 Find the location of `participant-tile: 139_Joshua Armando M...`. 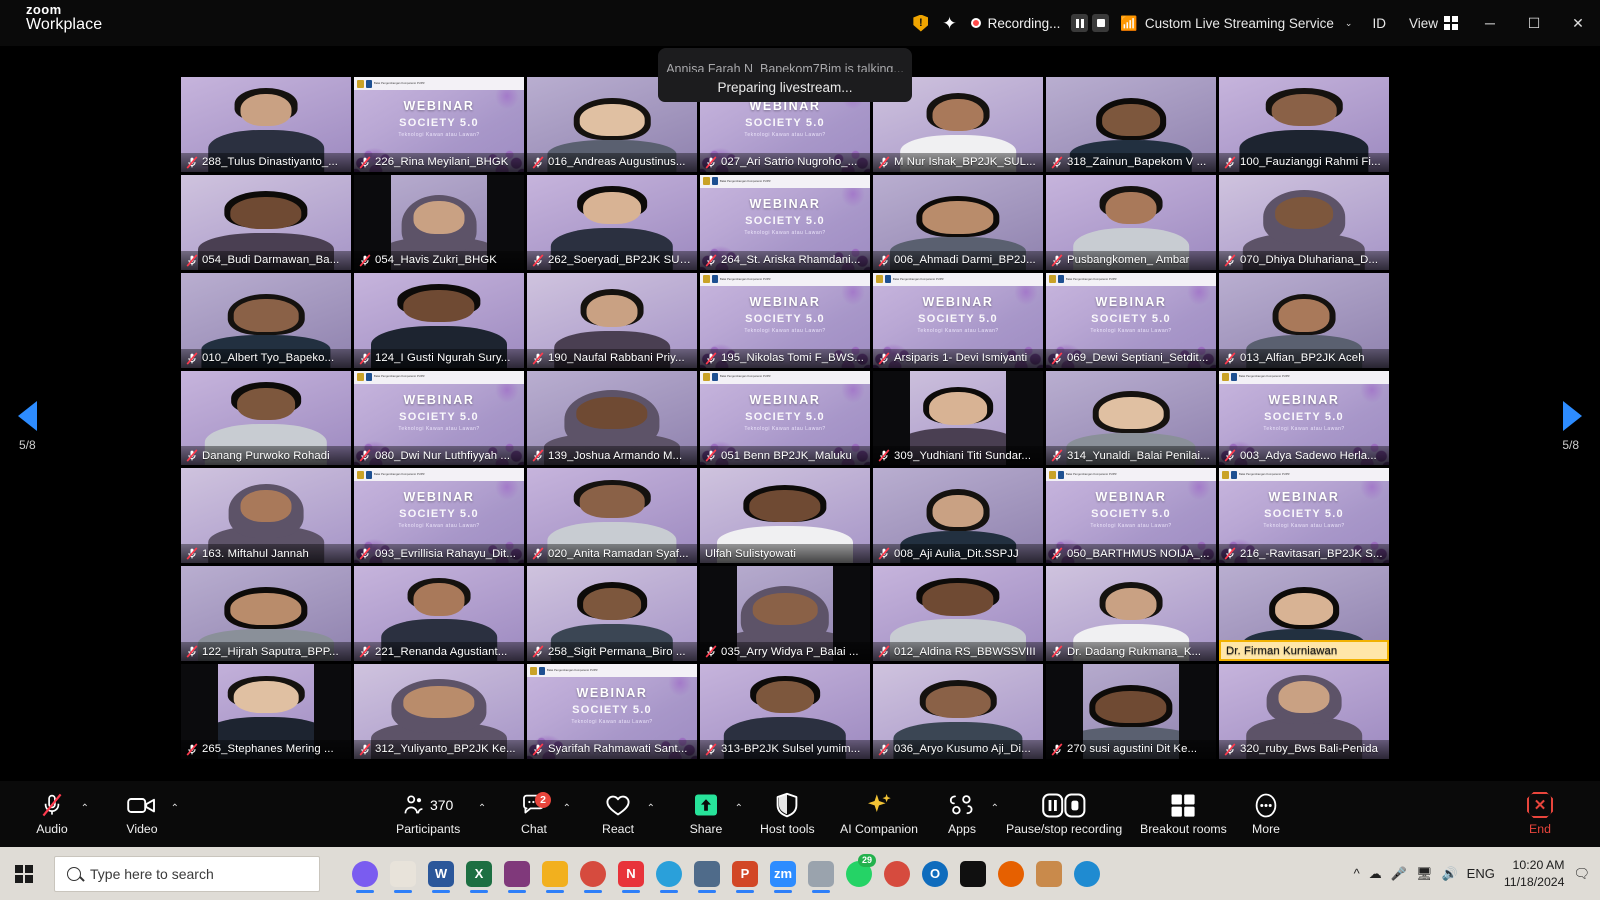

participant-tile: 139_Joshua Armando M... is located at coordinates (612, 418).